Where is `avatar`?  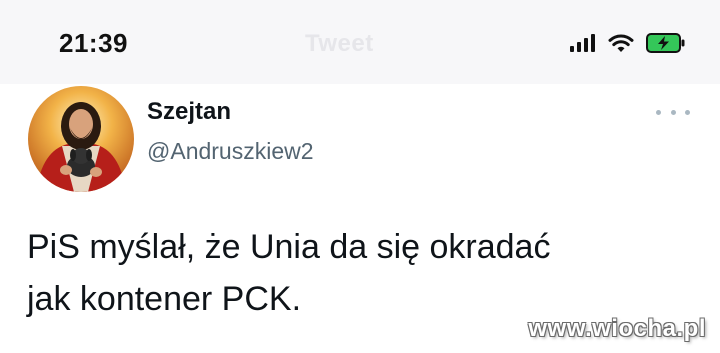 avatar is located at coordinates (81, 139).